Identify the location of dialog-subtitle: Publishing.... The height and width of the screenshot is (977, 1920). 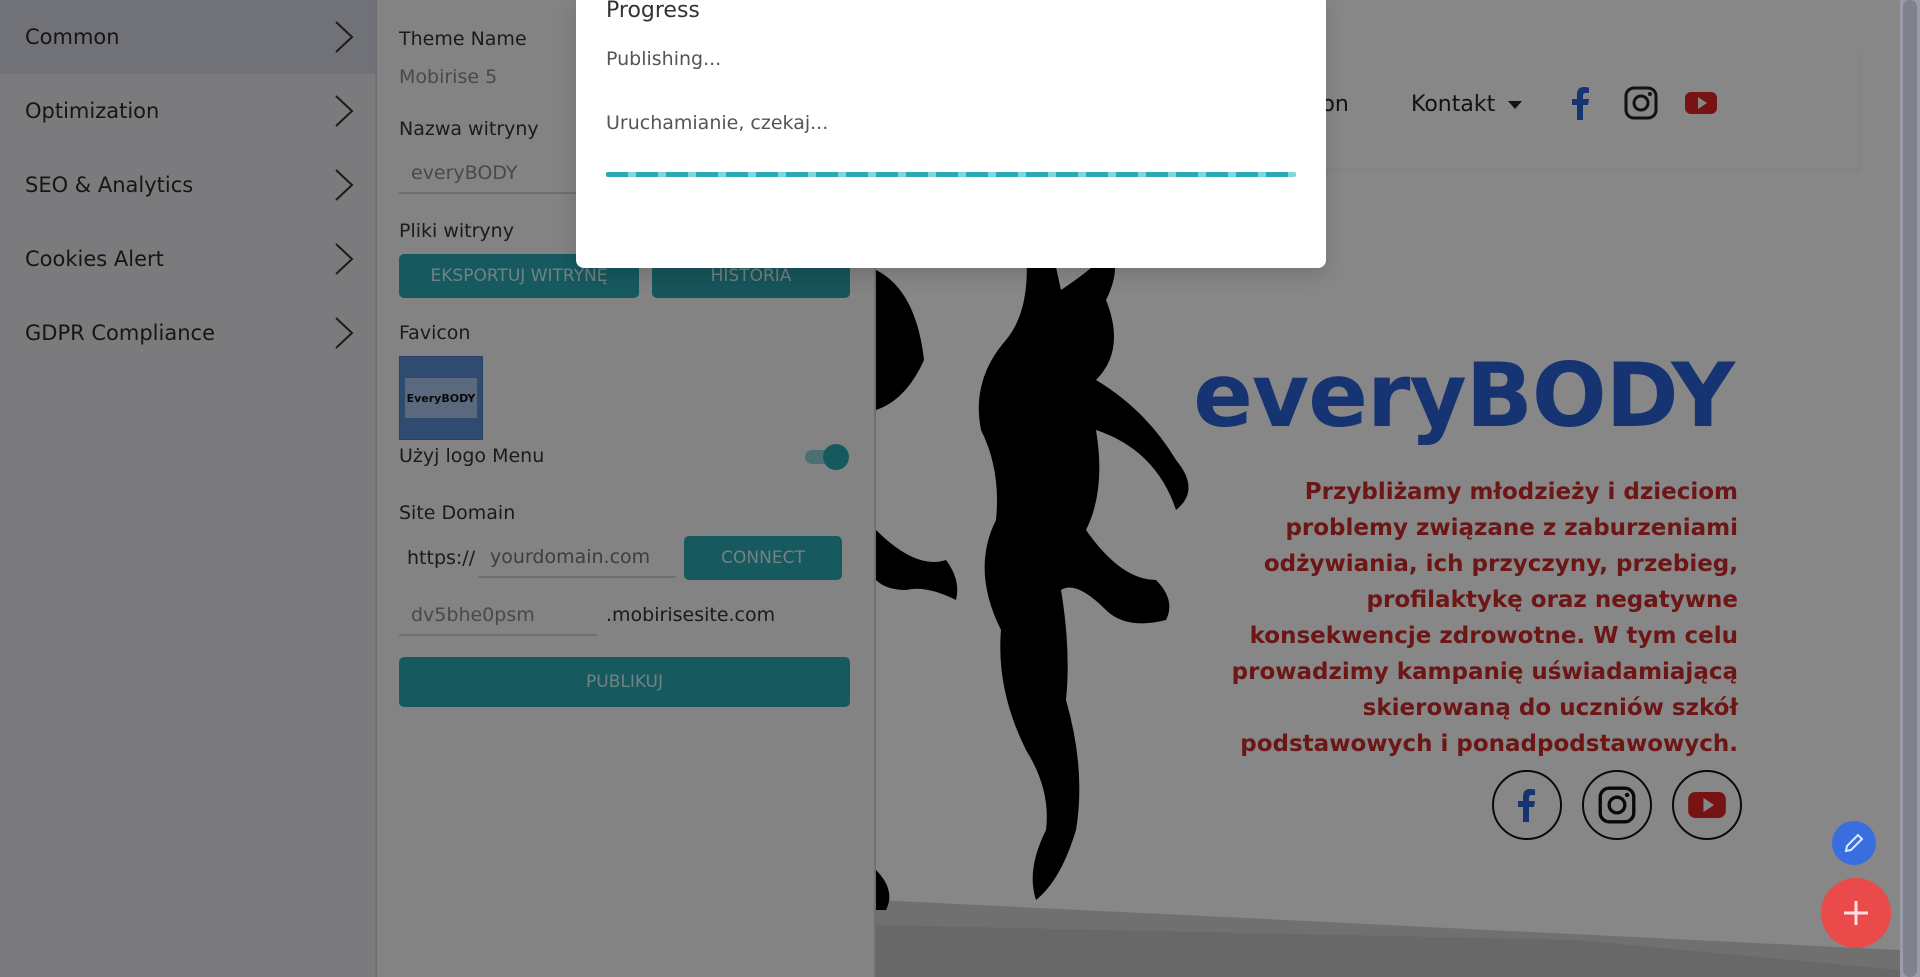
(664, 59).